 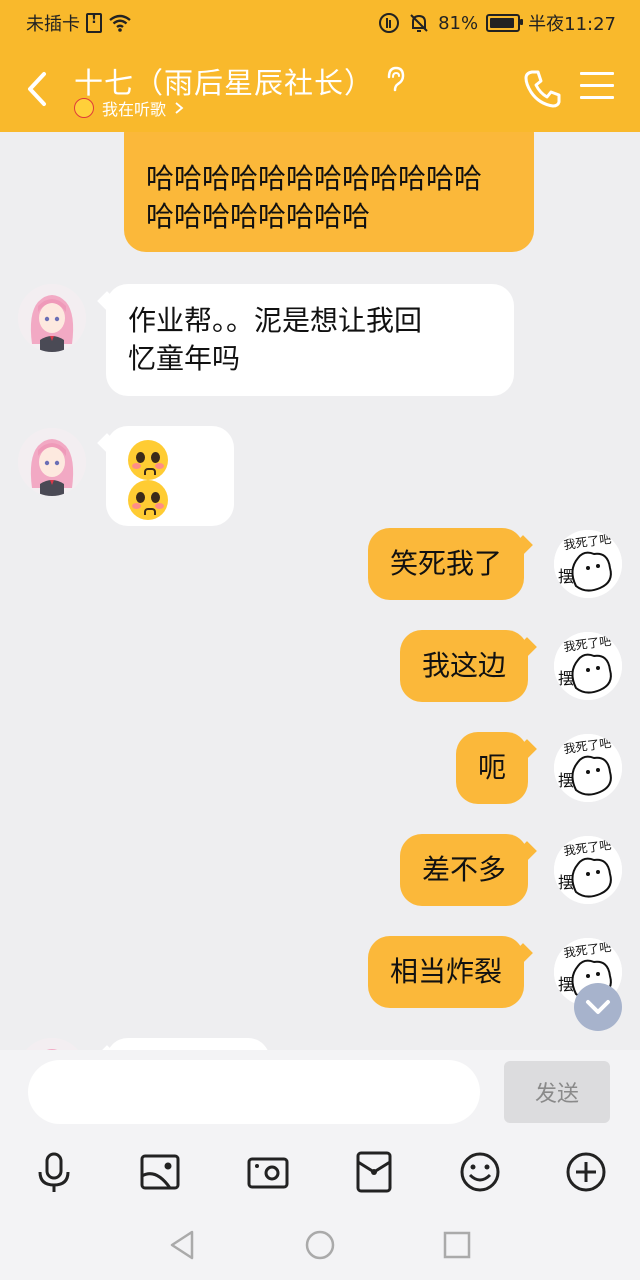 What do you see at coordinates (542, 88) in the screenshot?
I see `phone-icon` at bounding box center [542, 88].